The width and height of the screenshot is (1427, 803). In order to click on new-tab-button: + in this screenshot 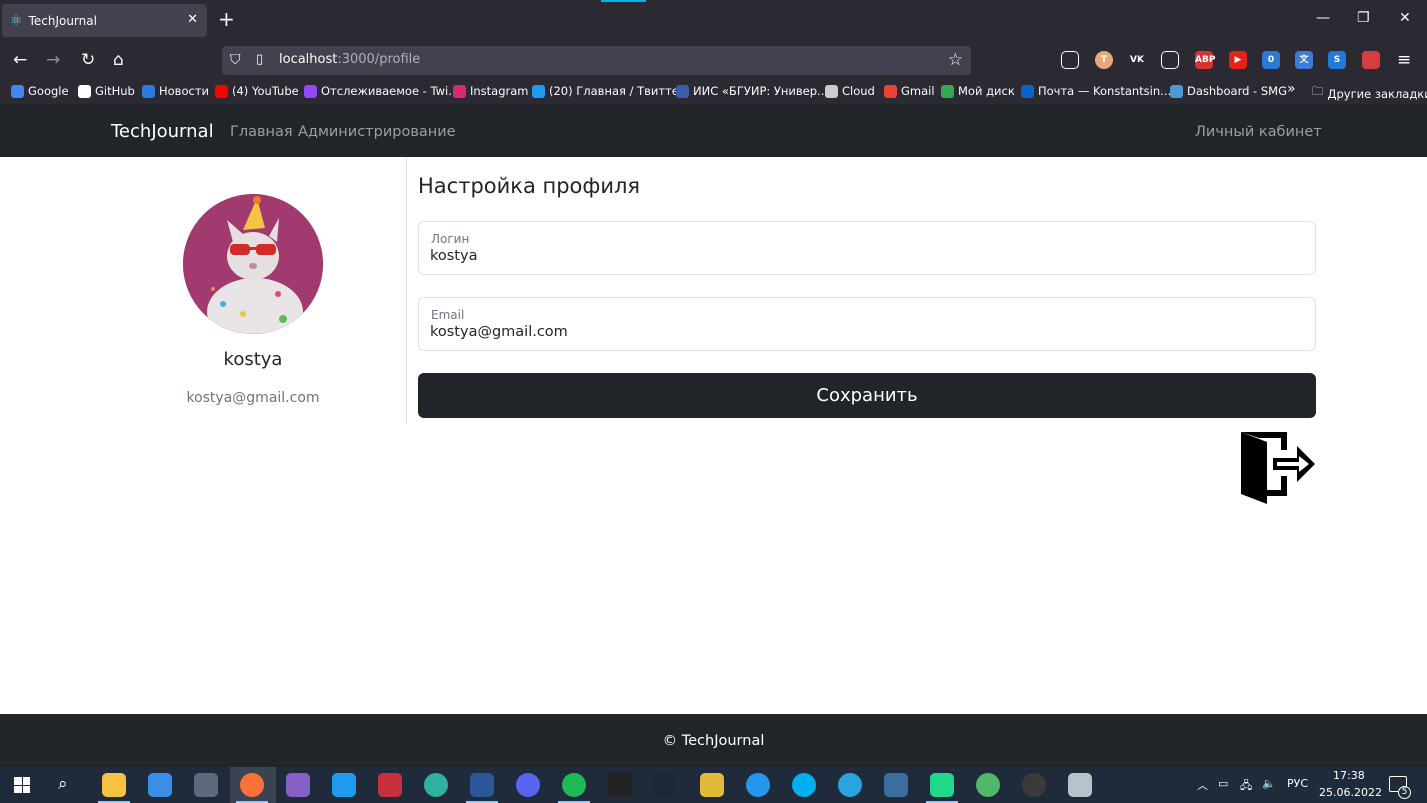, I will do `click(226, 19)`.